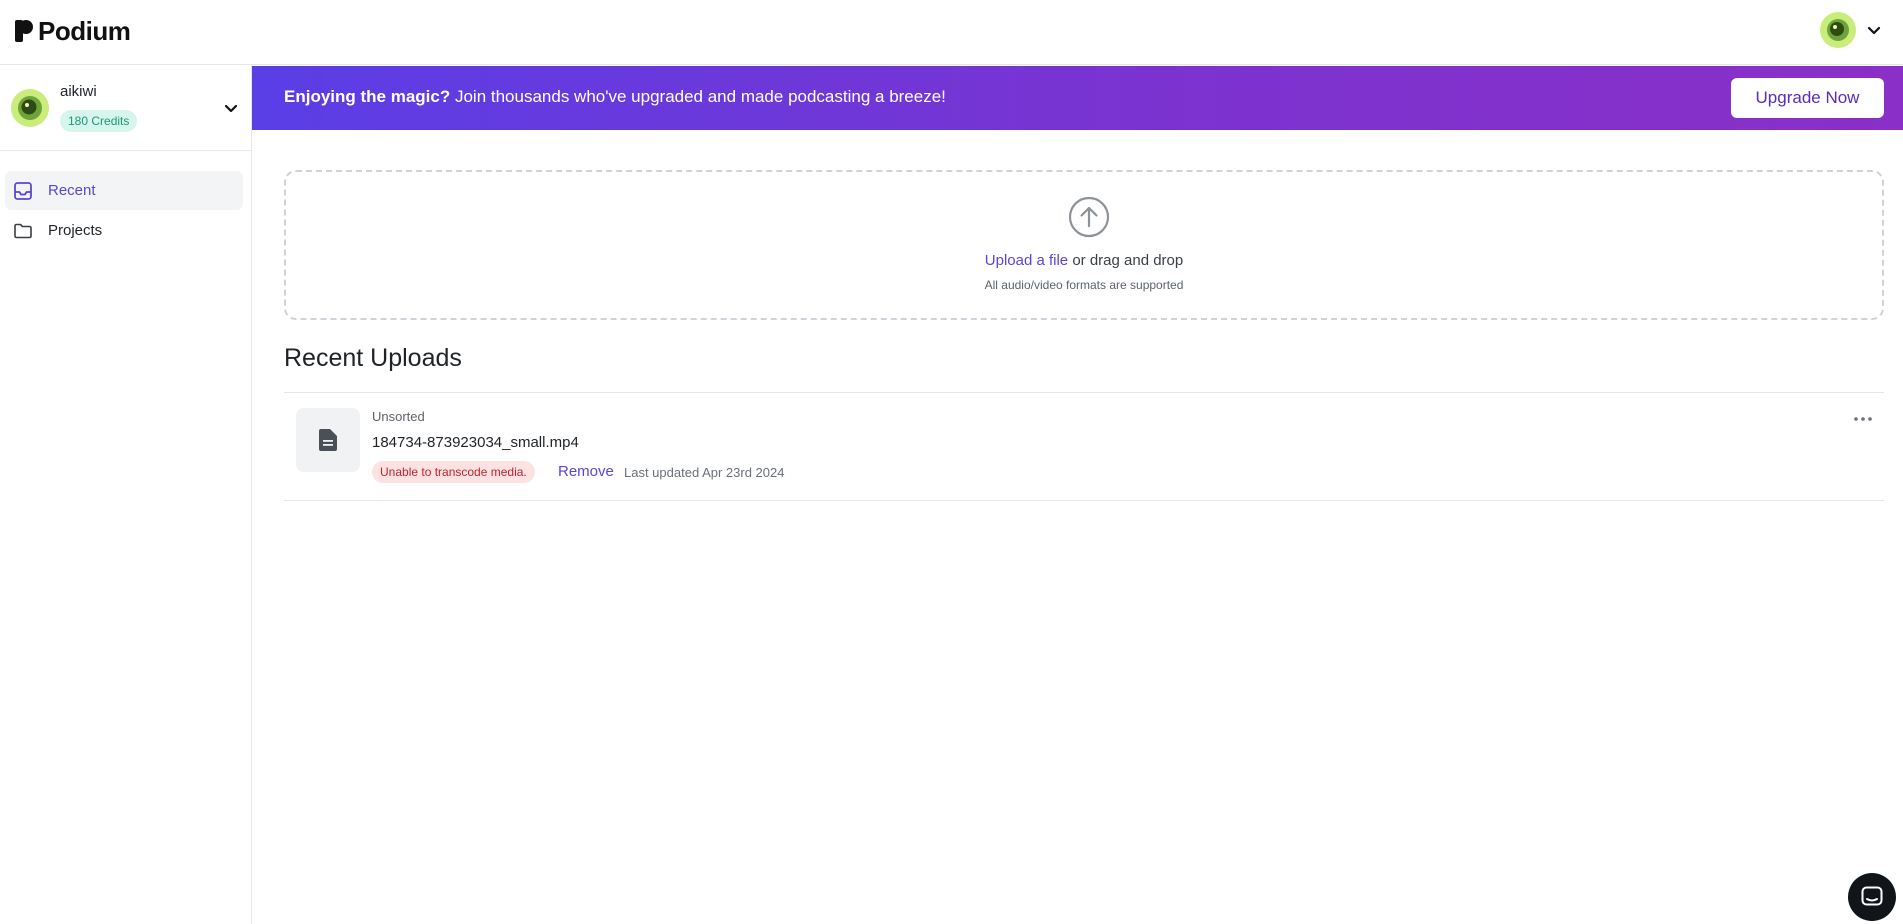 This screenshot has height=924, width=1903. I want to click on upload-prompt: Upload a file or drag and drop, so click(1084, 260).